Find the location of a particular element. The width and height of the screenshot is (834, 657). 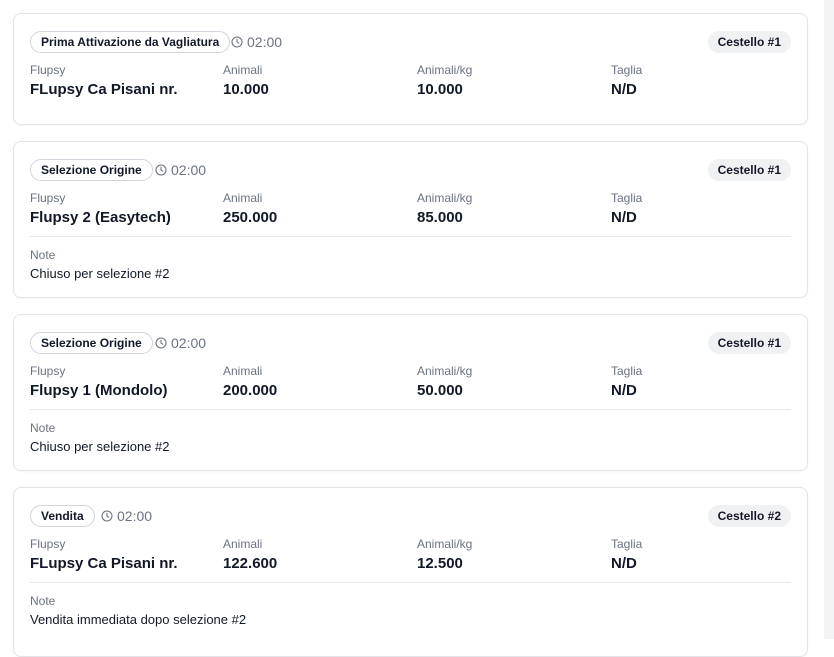

animals-per-kg-field: Animali/kg 10.000 is located at coordinates (444, 81).